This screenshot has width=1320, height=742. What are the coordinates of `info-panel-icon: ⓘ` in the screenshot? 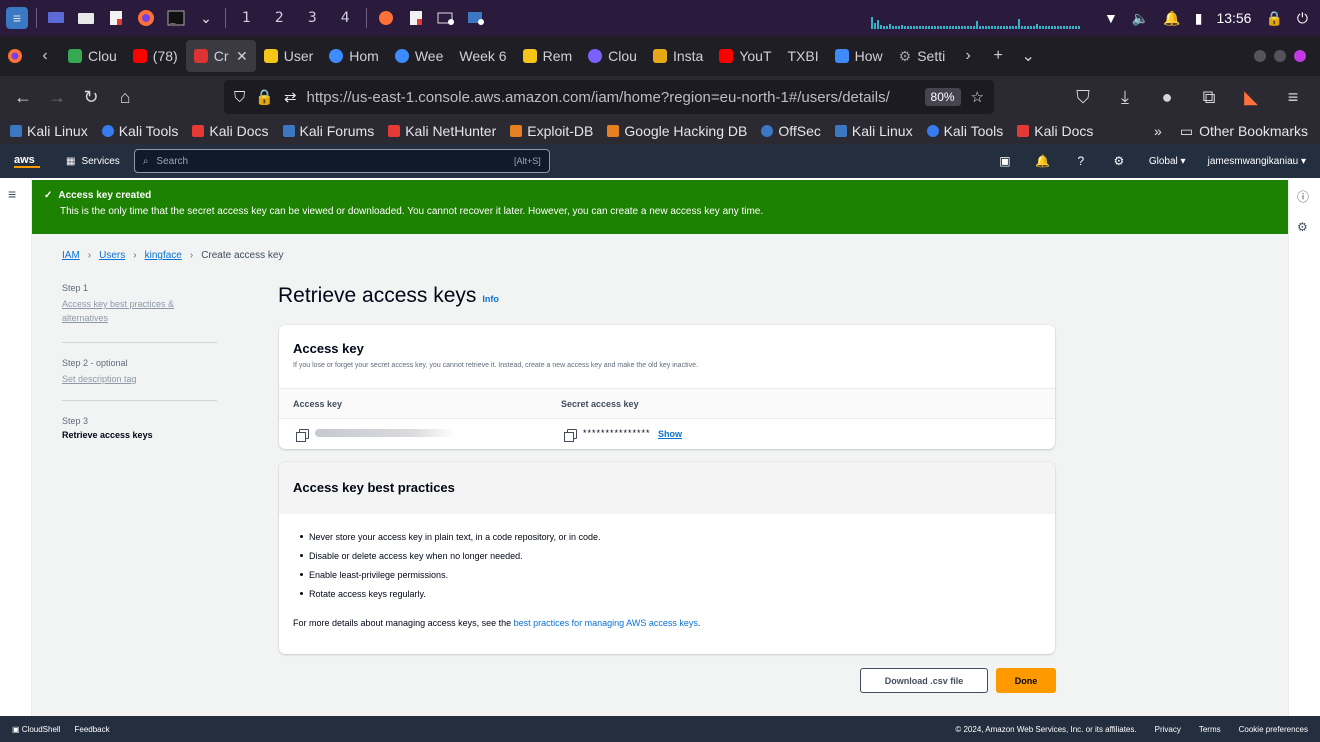 It's located at (1303, 196).